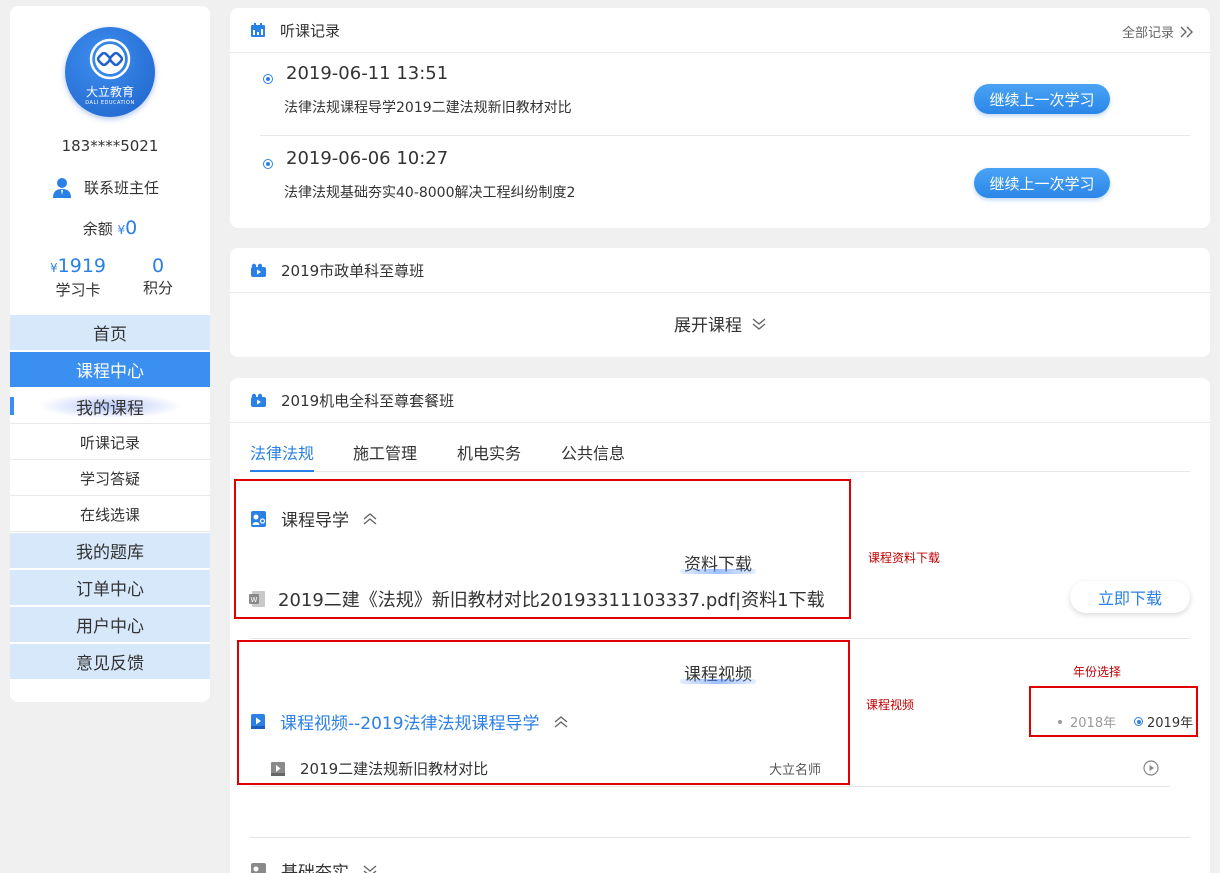  I want to click on double-chevron-right-icon, so click(1186, 31).